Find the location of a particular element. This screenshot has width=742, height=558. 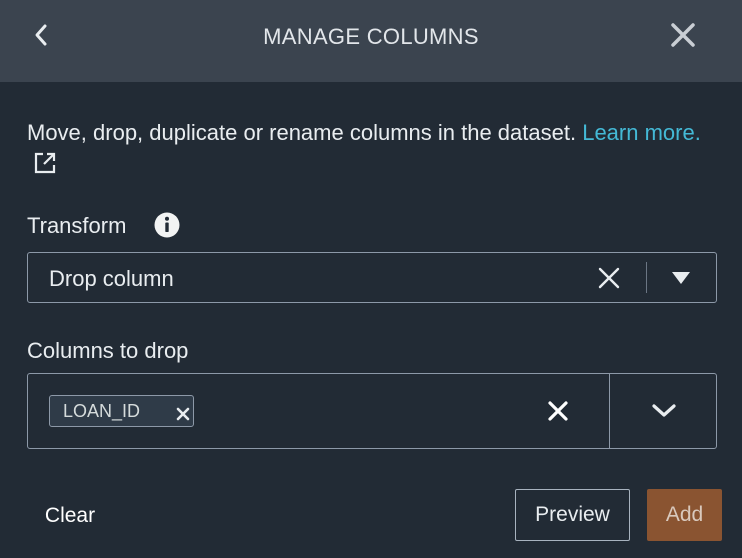

add-button: Add is located at coordinates (684, 515).